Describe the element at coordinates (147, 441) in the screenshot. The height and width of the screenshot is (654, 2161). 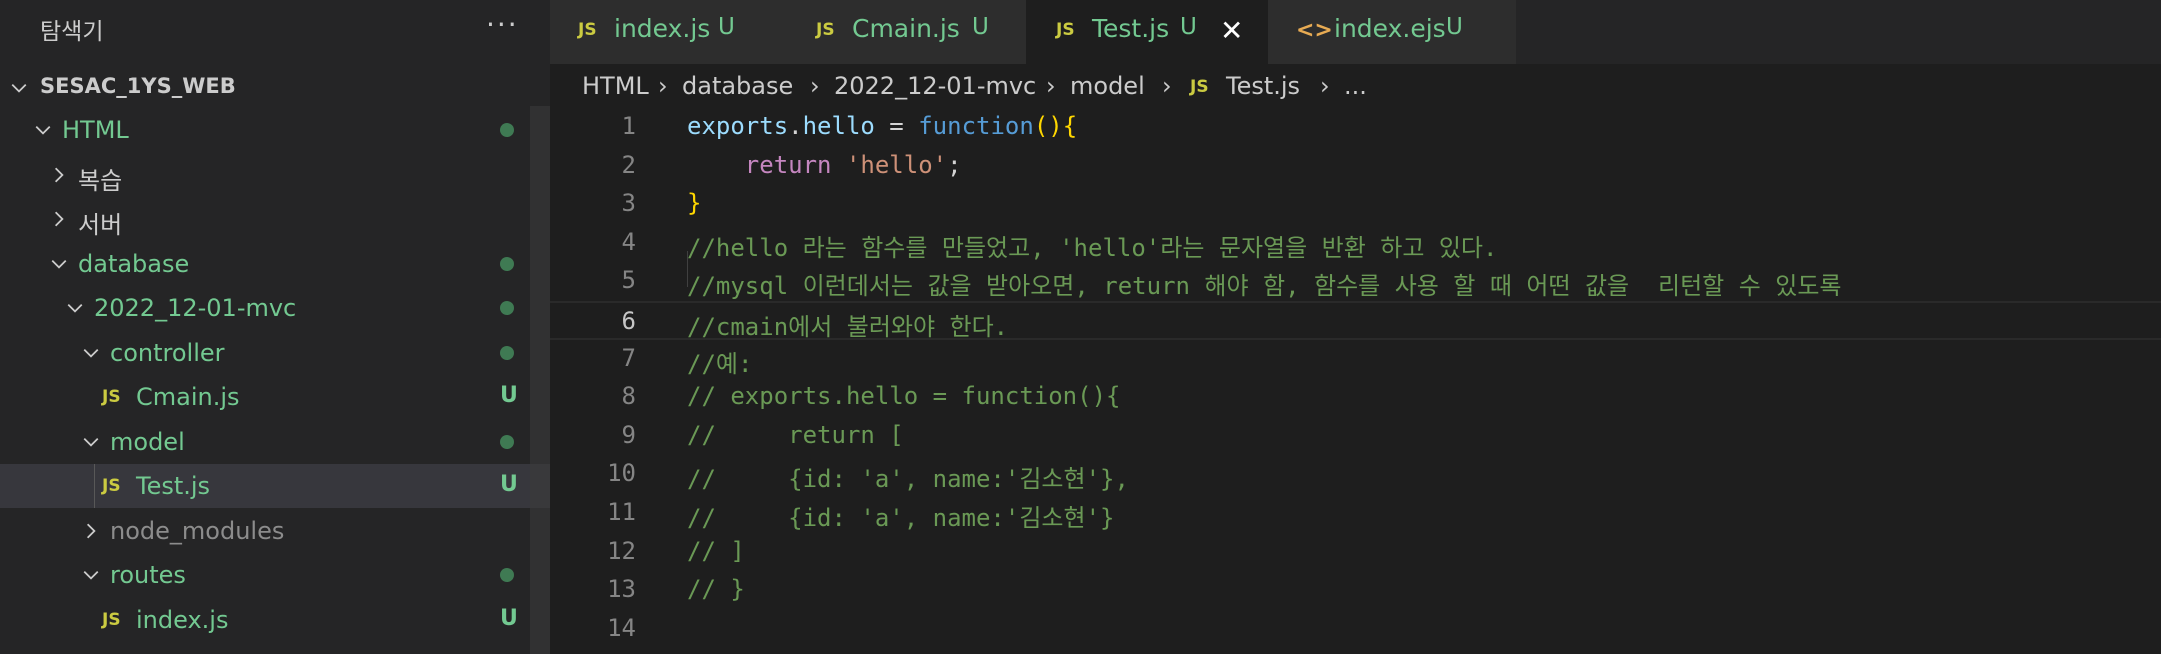
I see `tree-item-label: model` at that location.